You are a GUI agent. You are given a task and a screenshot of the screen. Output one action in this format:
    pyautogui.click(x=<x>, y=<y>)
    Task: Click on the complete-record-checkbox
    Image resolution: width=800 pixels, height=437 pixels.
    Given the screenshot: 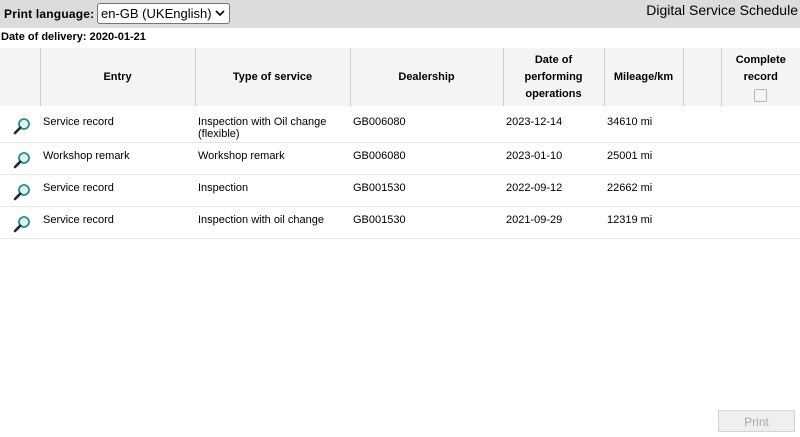 What is the action you would take?
    pyautogui.click(x=761, y=95)
    